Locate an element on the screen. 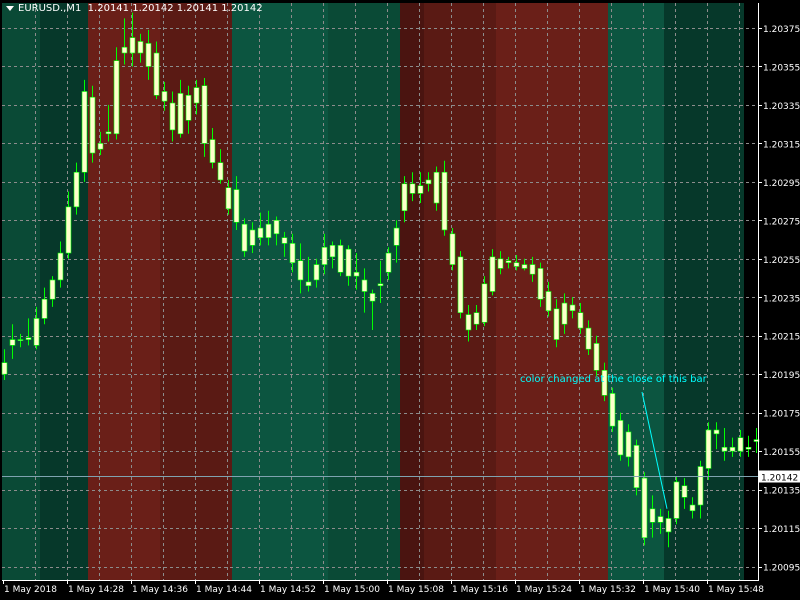 The image size is (800, 600). y-tick-label: 1.20235 is located at coordinates (781, 299).